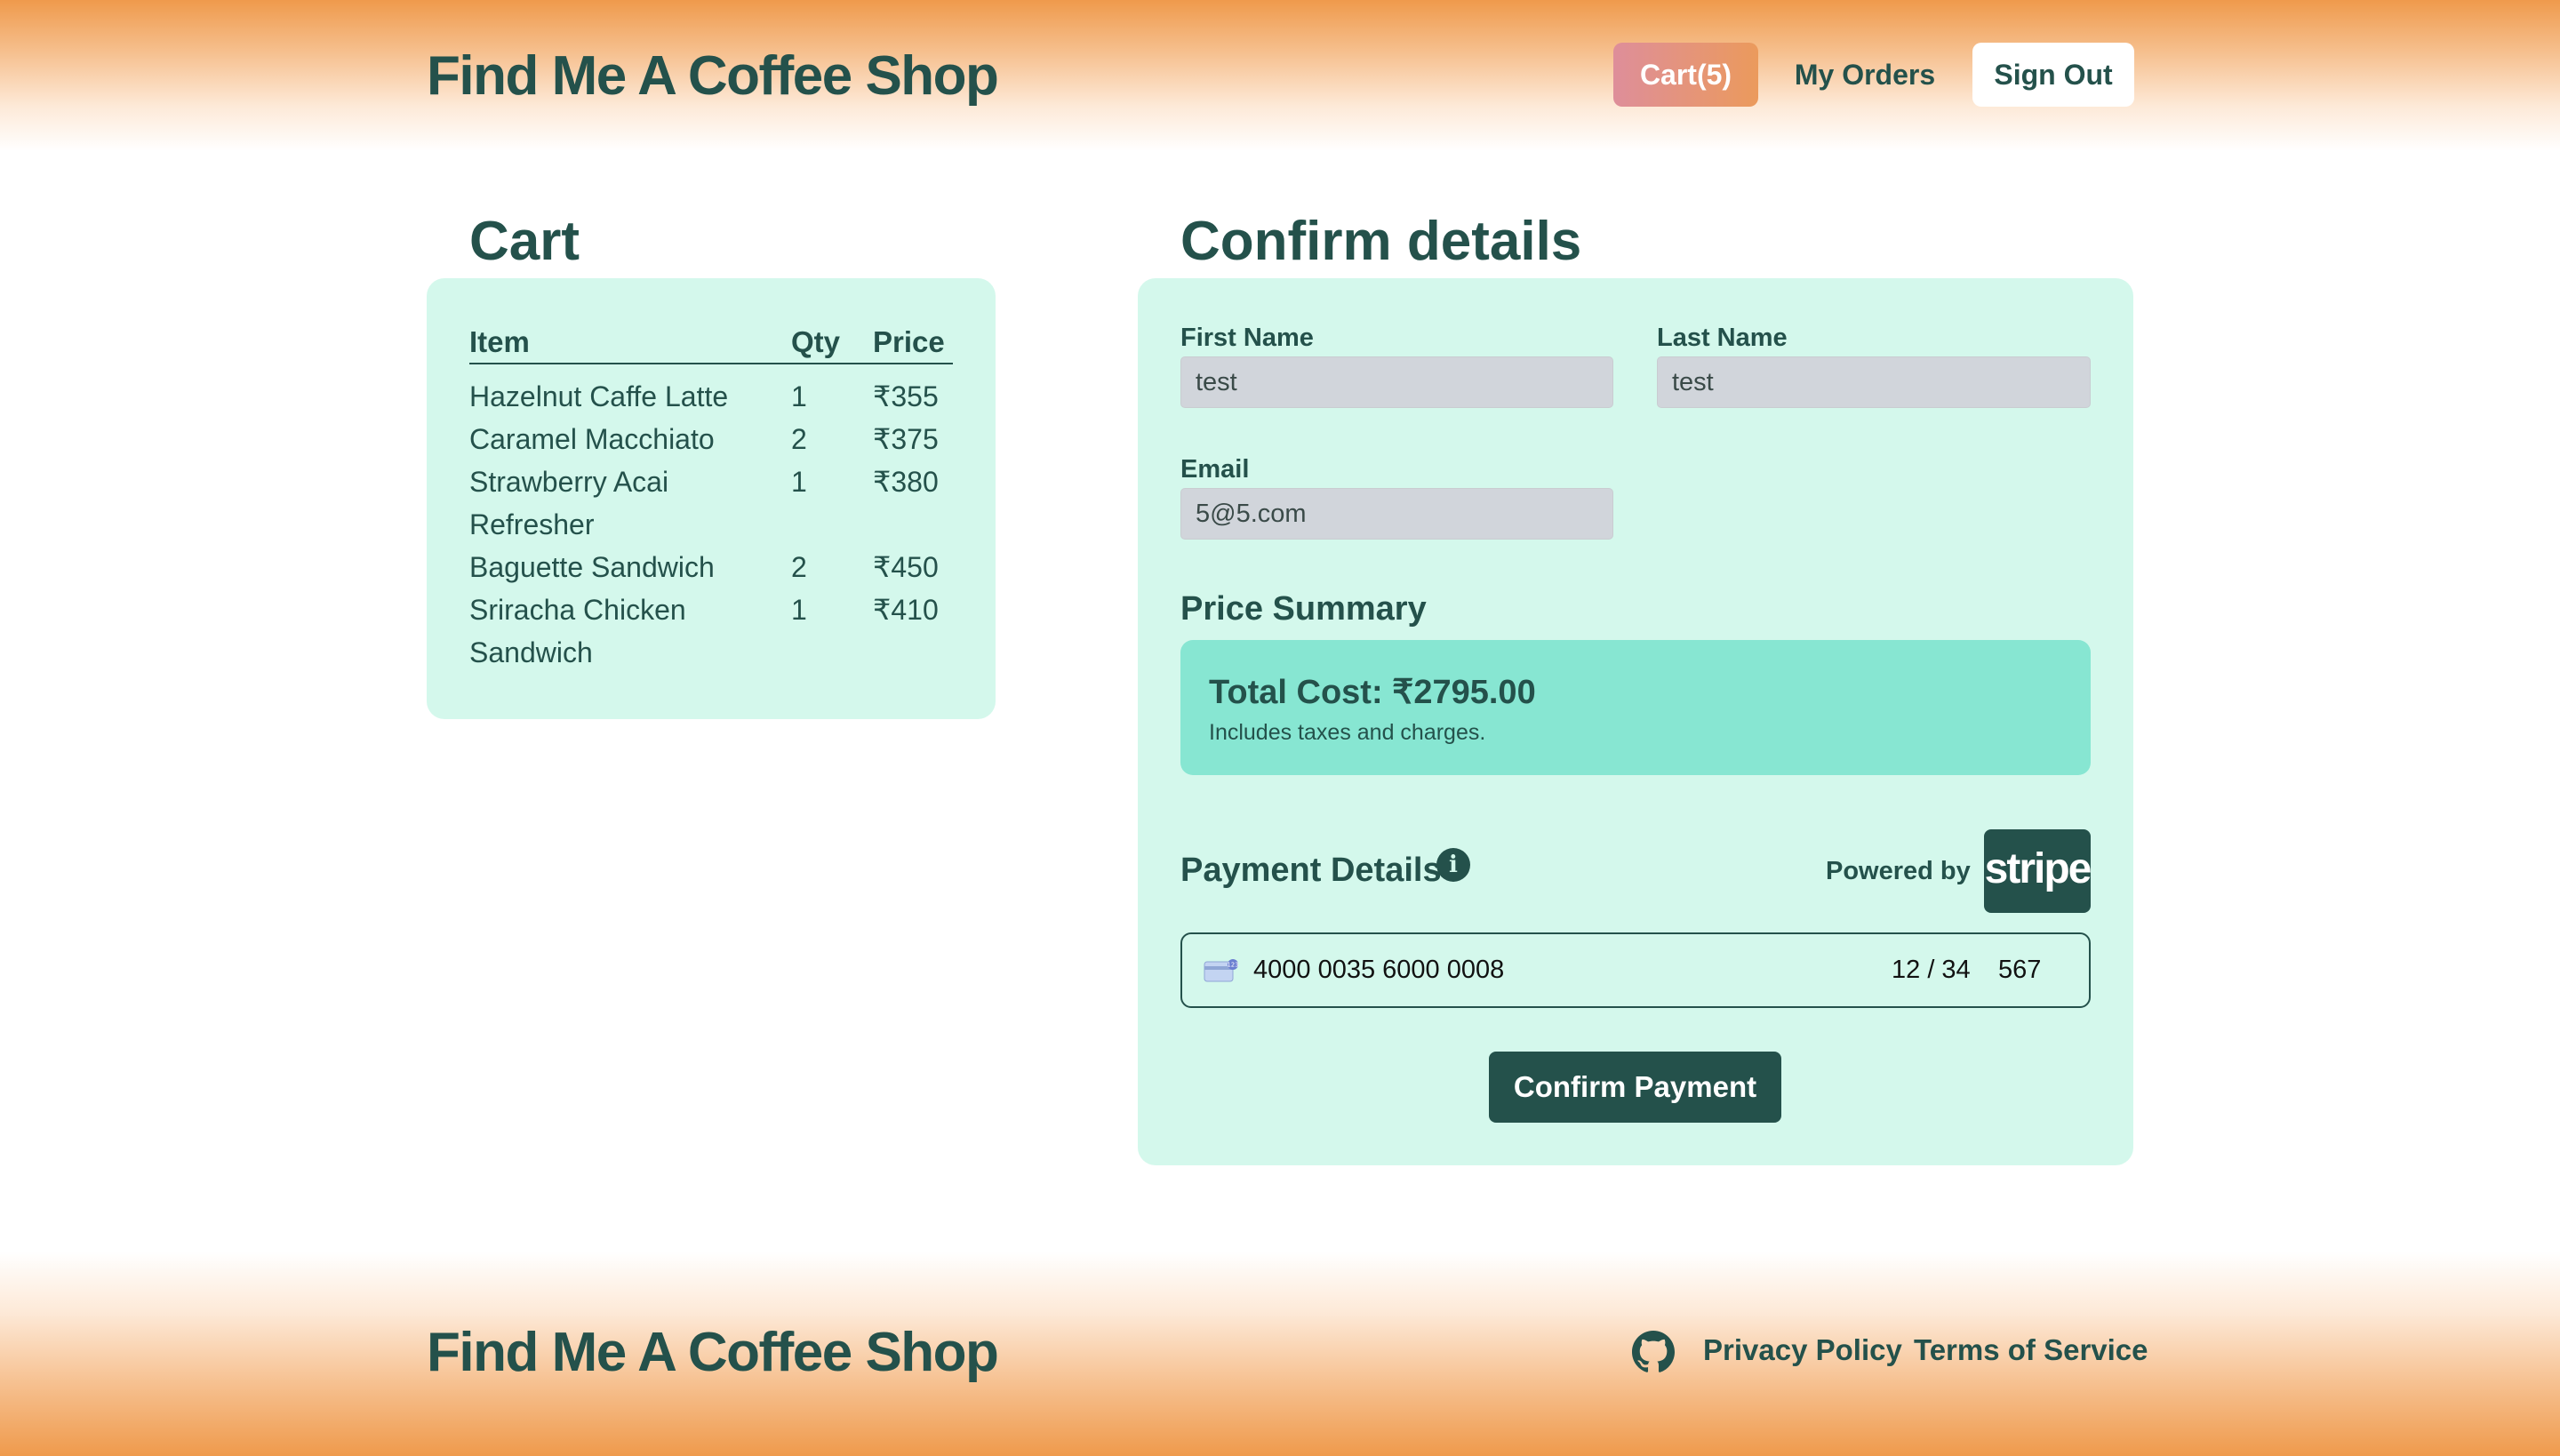 Image resolution: width=2560 pixels, height=1456 pixels. I want to click on table-row: Hazelnut Caffe Latte 1 ₹355, so click(711, 396).